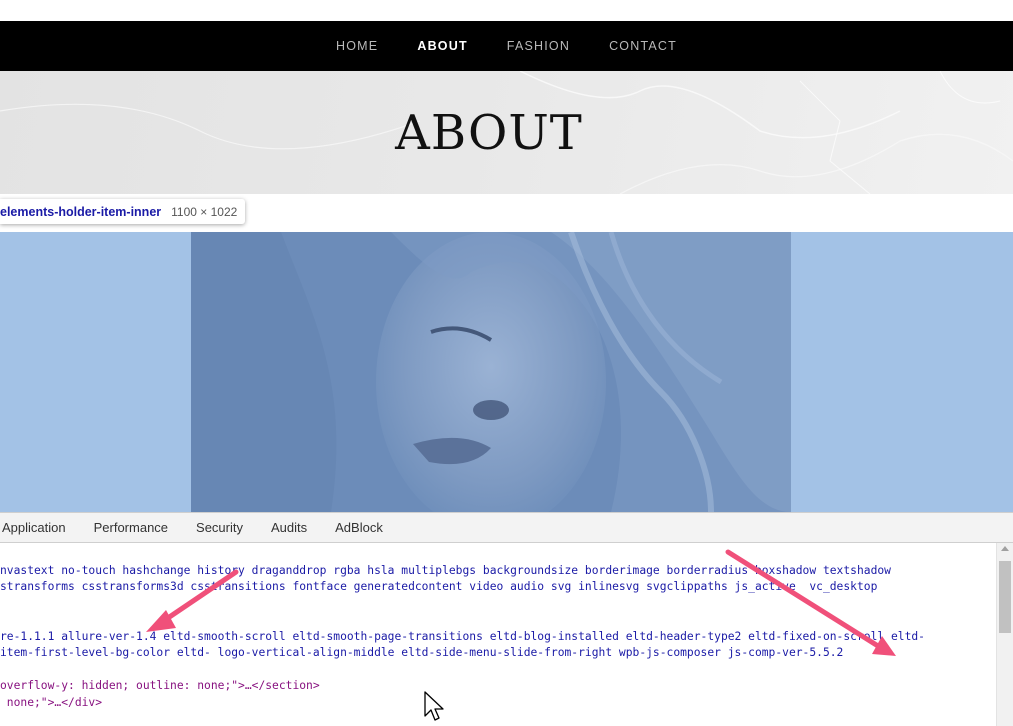 The height and width of the screenshot is (726, 1013). I want to click on page-title: ABOUT, so click(489, 133).